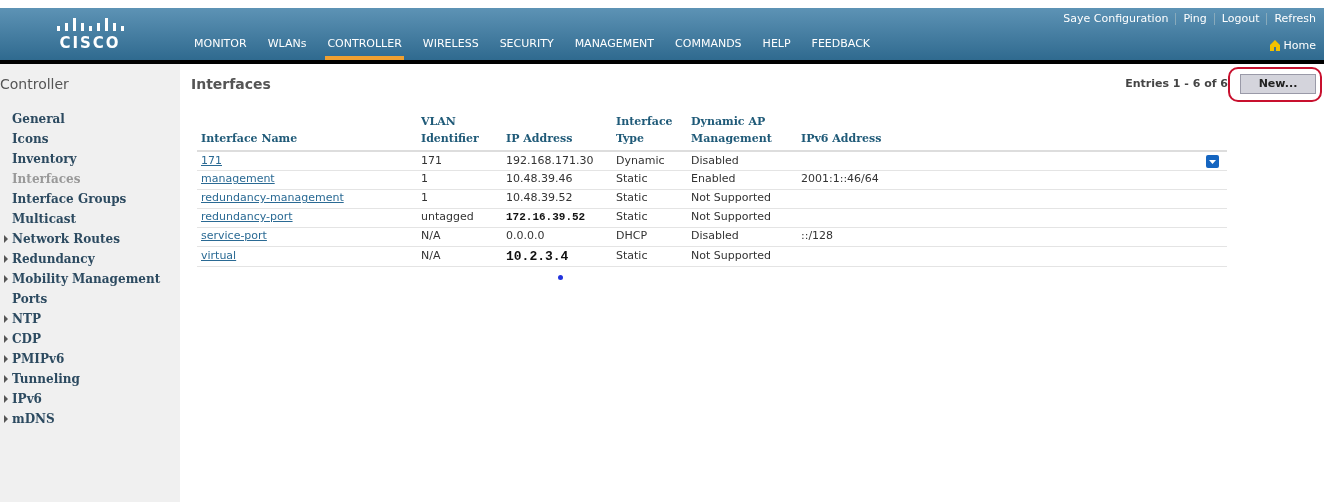 This screenshot has width=1324, height=502. What do you see at coordinates (708, 47) in the screenshot?
I see `nav-tab: COMMANDS` at bounding box center [708, 47].